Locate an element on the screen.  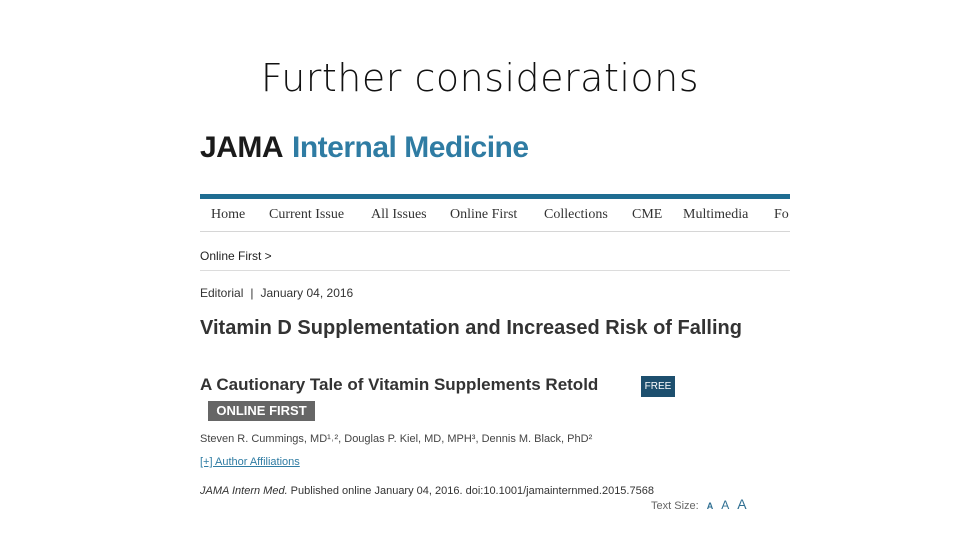
online-first-badge: ONLINE FIRST is located at coordinates (261, 411).